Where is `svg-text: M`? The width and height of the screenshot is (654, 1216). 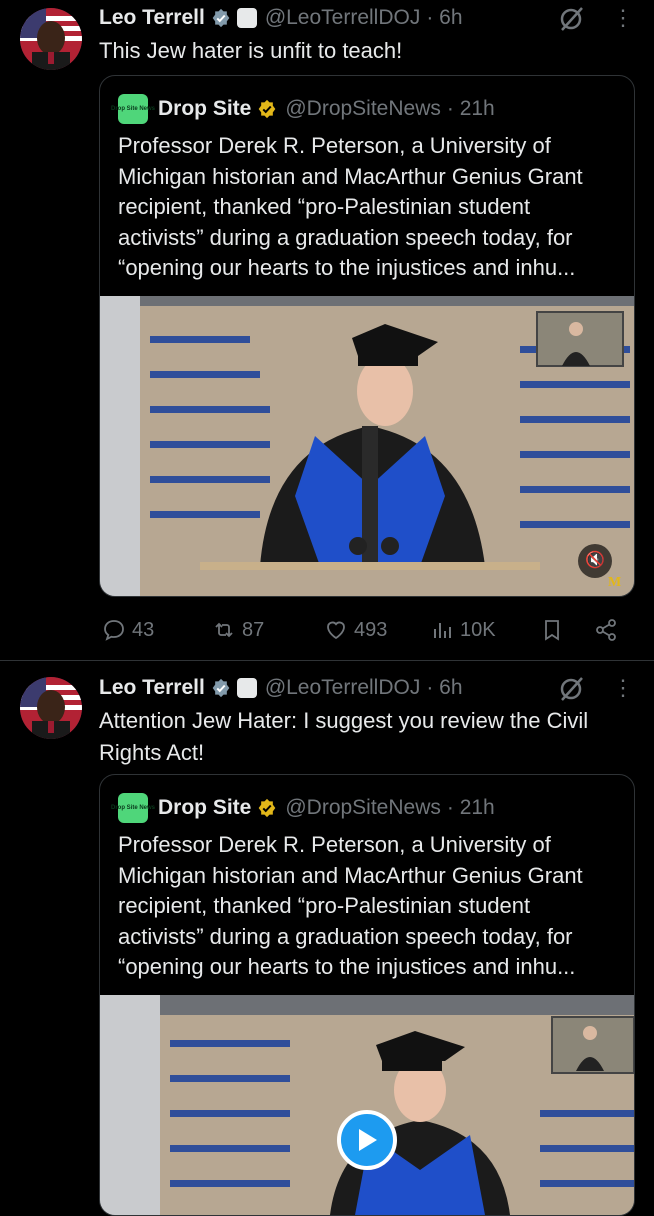
svg-text: M is located at coordinates (614, 582).